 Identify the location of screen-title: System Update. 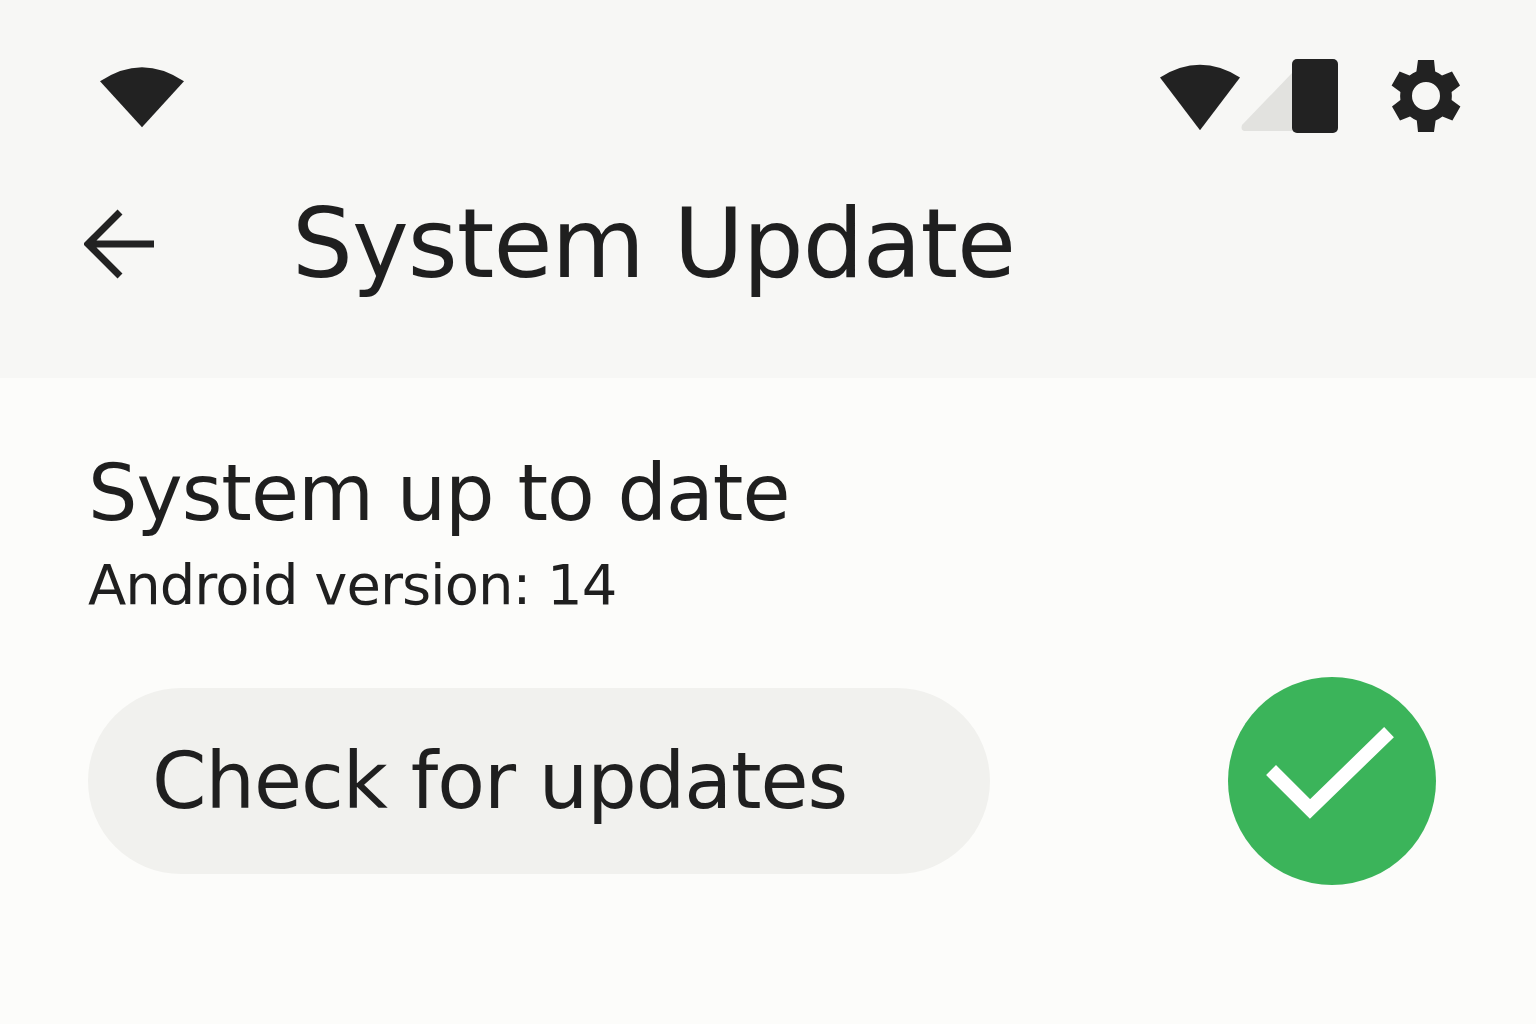
(654, 244).